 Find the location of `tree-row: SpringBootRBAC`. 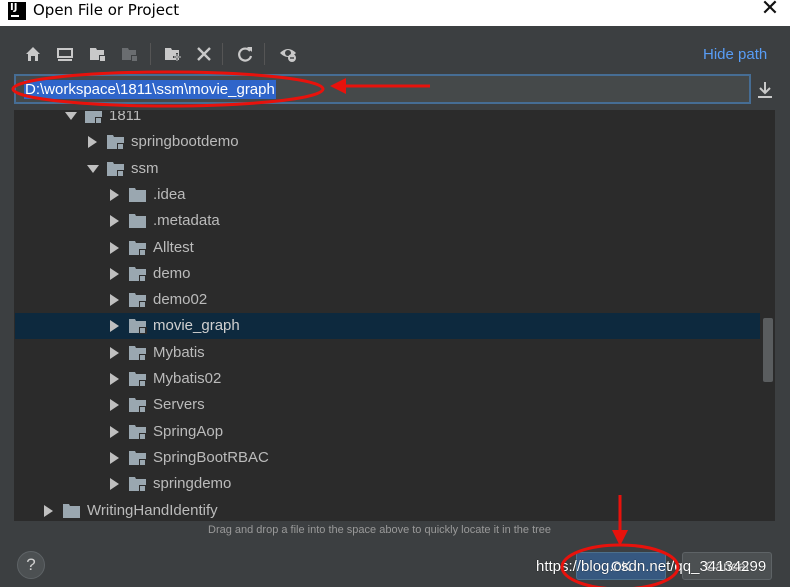

tree-row: SpringBootRBAC is located at coordinates (387, 458).